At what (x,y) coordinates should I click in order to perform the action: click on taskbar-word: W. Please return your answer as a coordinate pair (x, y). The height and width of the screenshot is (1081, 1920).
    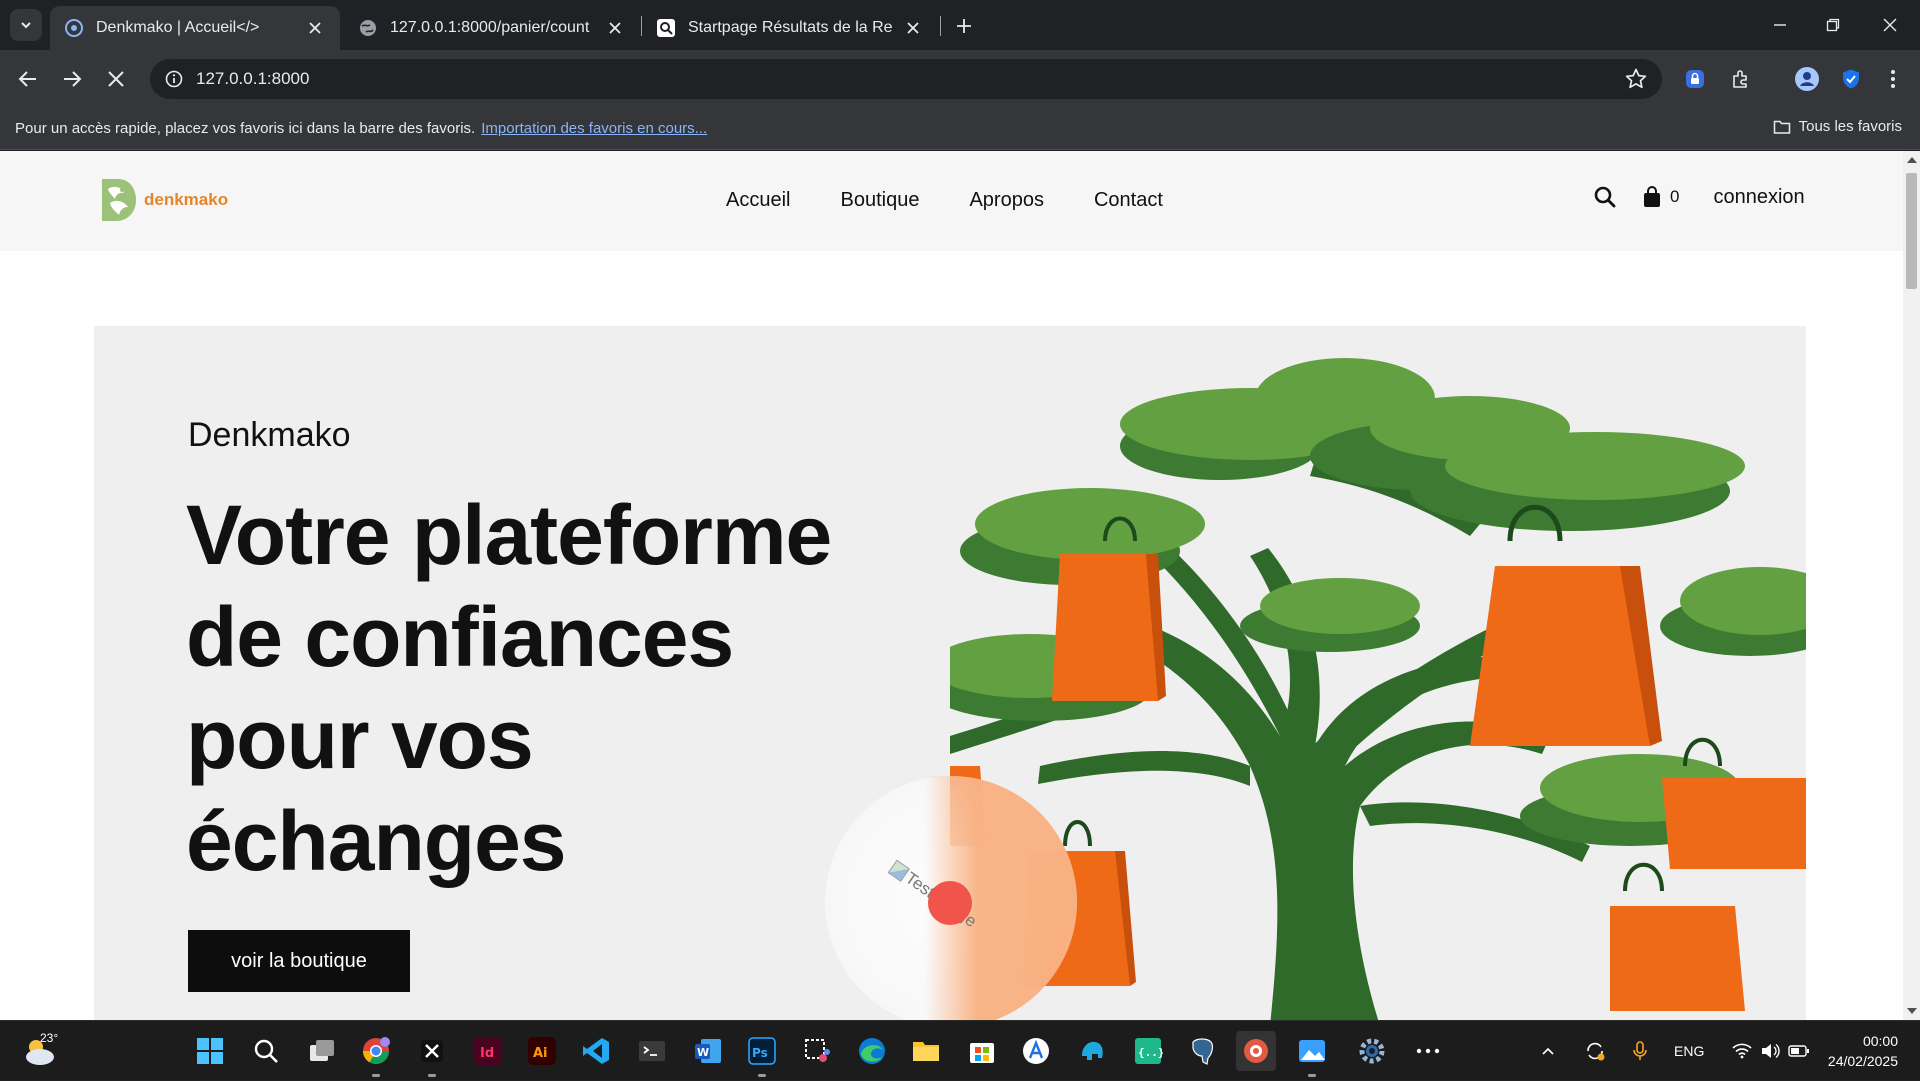
    Looking at the image, I should click on (708, 1051).